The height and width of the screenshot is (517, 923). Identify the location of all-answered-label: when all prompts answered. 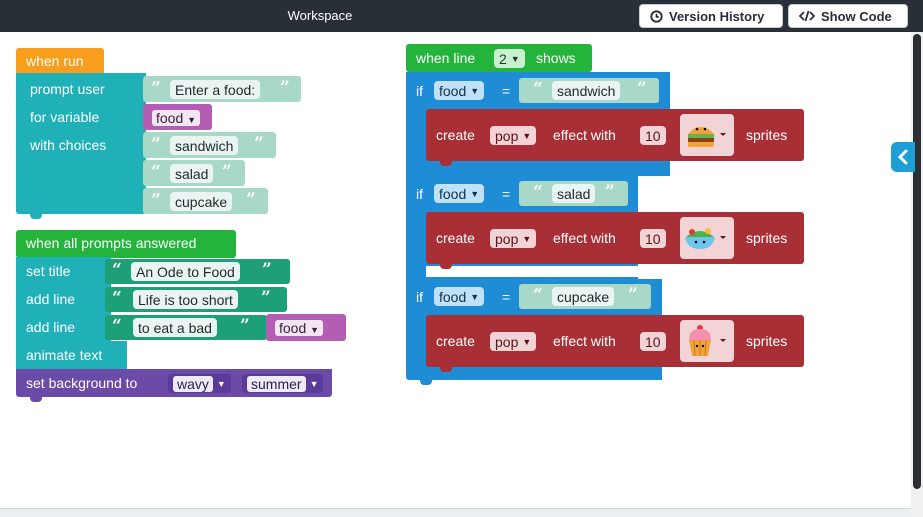
(111, 243).